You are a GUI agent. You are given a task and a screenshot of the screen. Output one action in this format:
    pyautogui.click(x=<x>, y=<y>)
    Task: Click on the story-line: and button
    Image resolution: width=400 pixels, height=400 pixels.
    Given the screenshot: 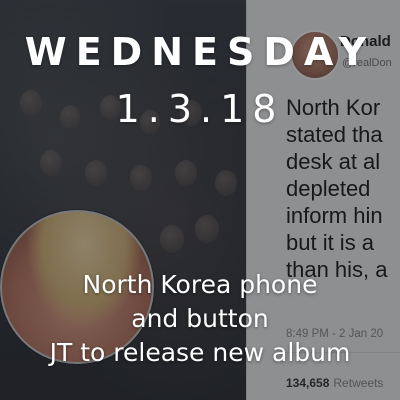 What is the action you would take?
    pyautogui.click(x=200, y=318)
    